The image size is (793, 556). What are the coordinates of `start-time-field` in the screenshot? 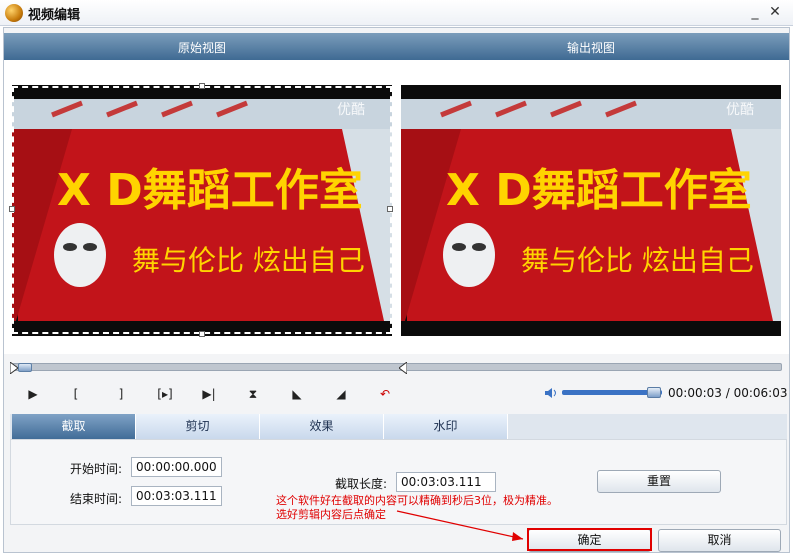 It's located at (176, 467).